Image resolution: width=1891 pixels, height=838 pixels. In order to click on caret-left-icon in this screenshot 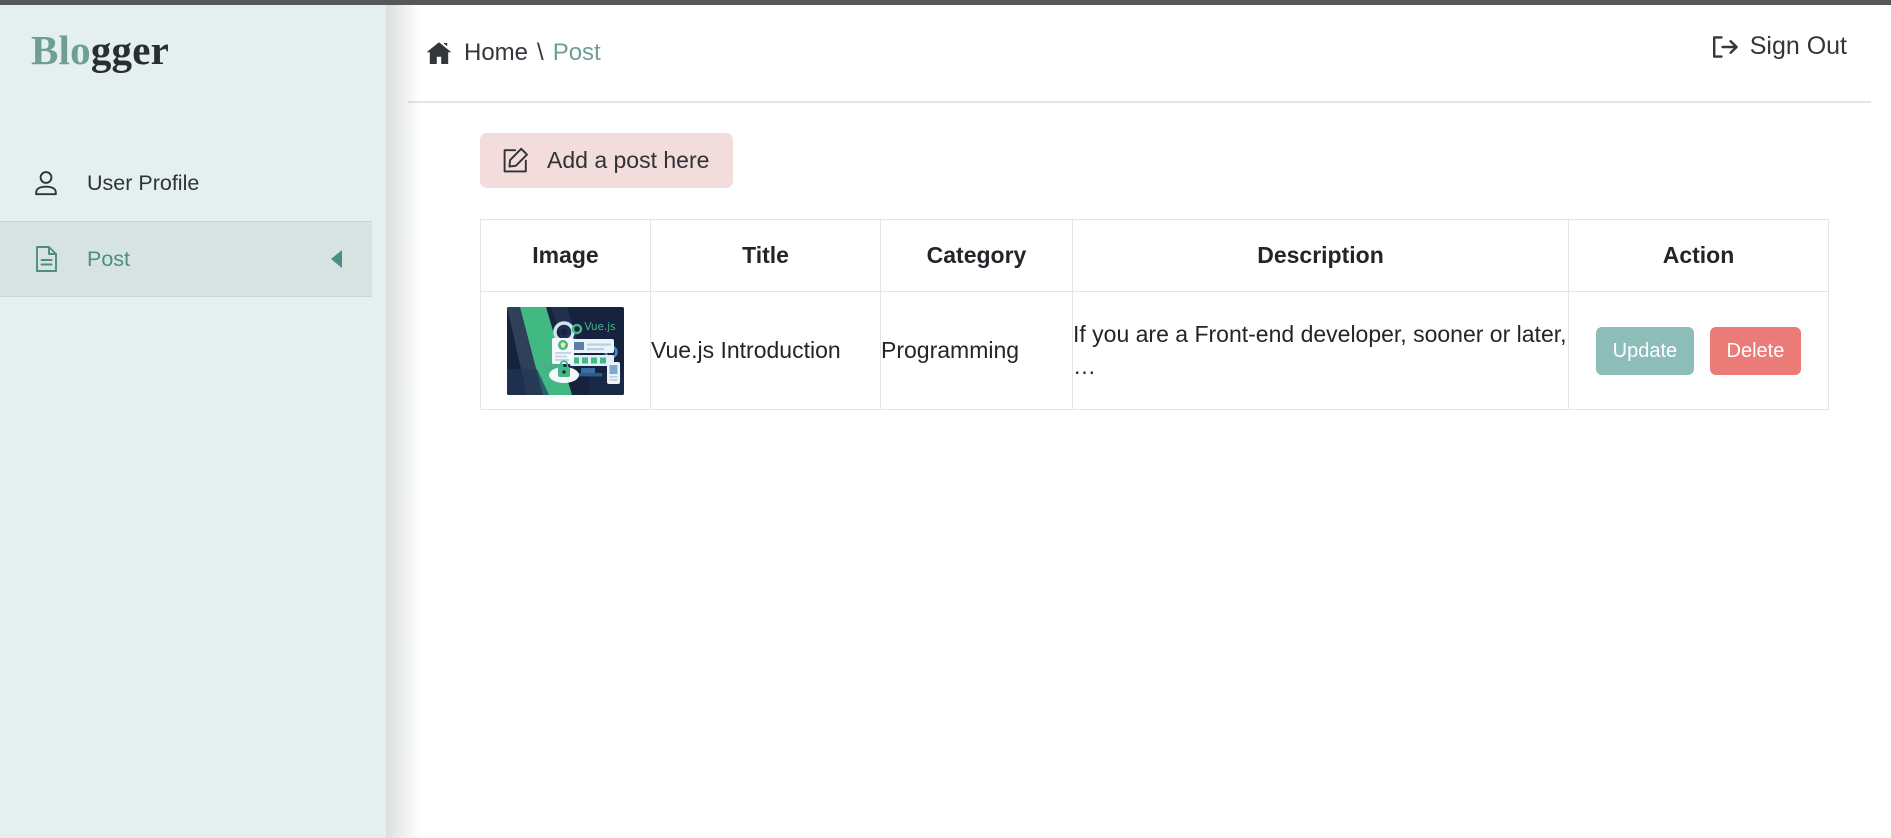, I will do `click(336, 259)`.